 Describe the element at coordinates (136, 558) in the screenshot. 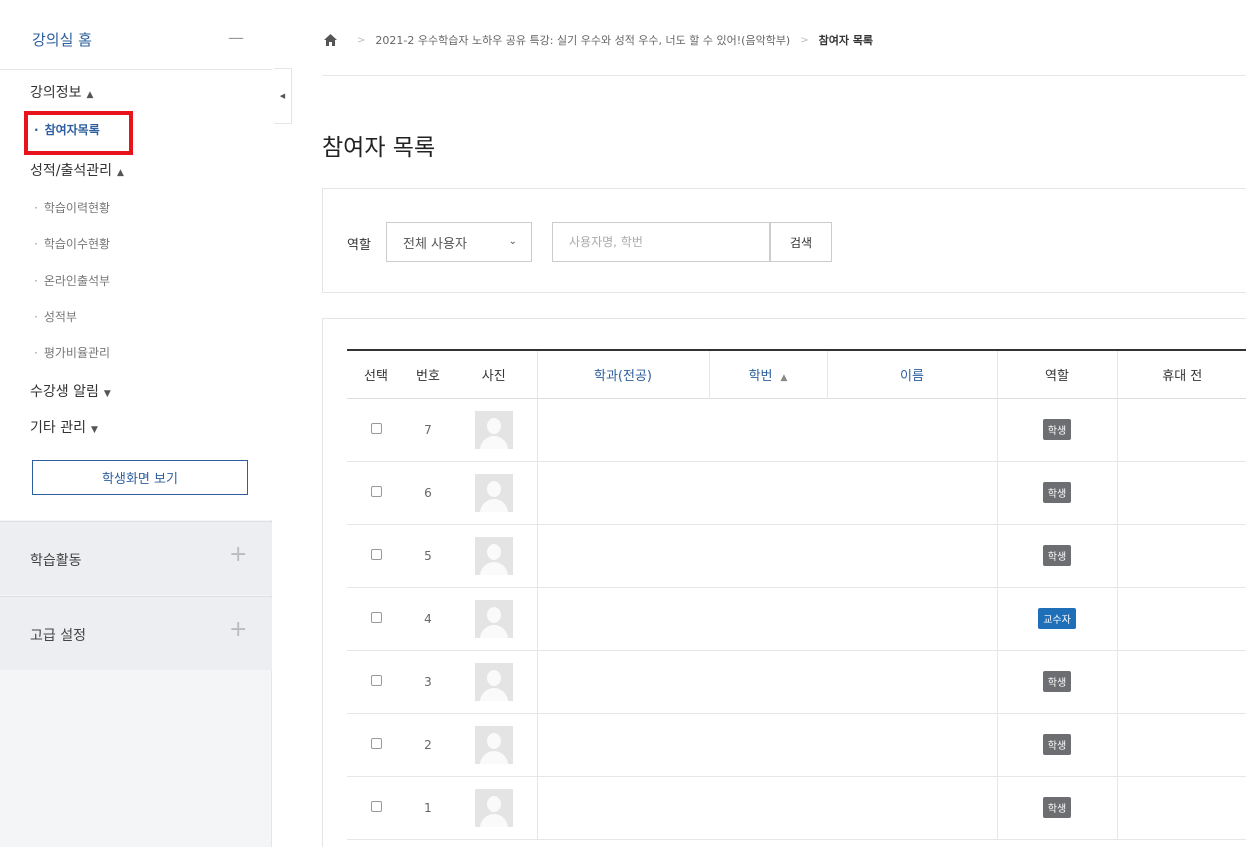

I see `sidebar-section-activities: 학습활동 +` at that location.